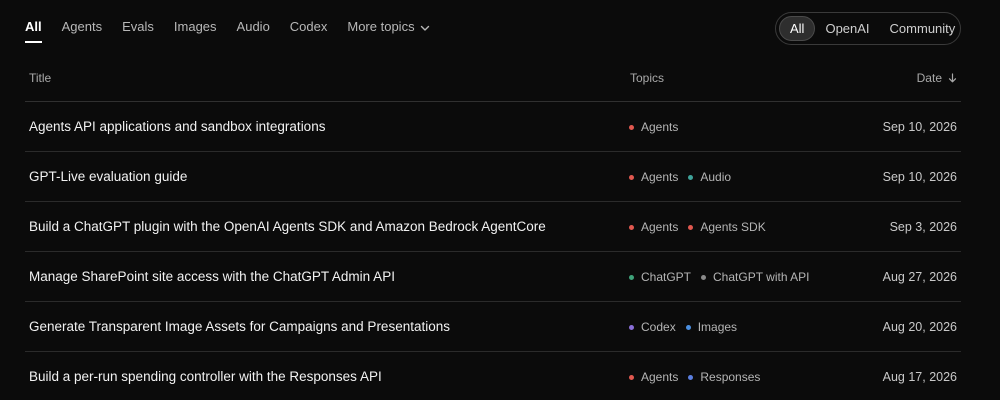 The height and width of the screenshot is (400, 1000). I want to click on topic-tag: Audio, so click(709, 177).